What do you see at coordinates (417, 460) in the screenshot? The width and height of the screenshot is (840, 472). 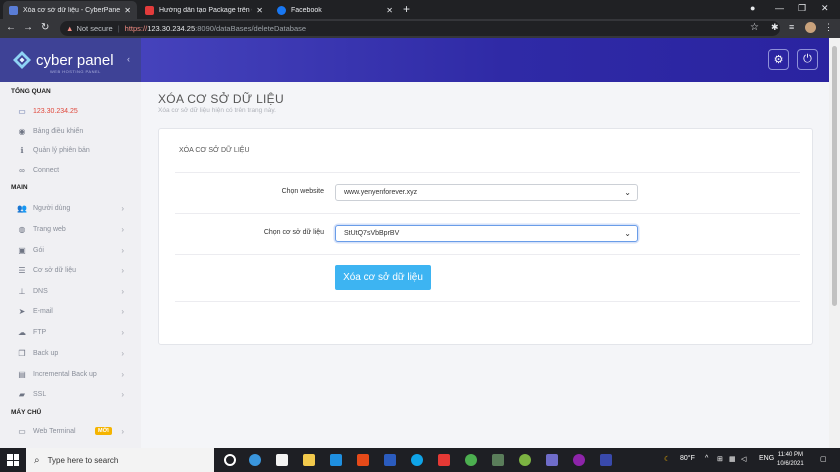 I see `skype-icon` at bounding box center [417, 460].